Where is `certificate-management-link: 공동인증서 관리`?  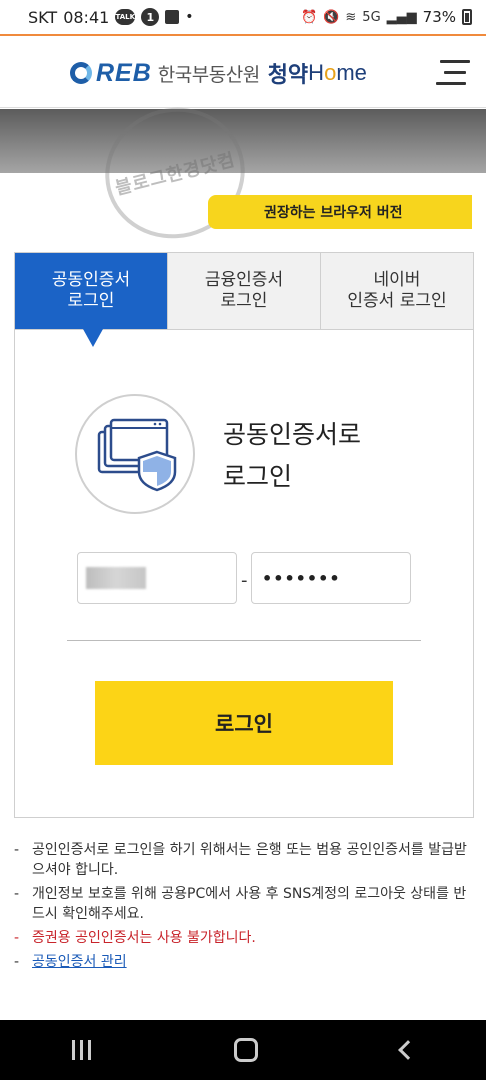
certificate-management-link: 공동인증서 관리 is located at coordinates (79, 962).